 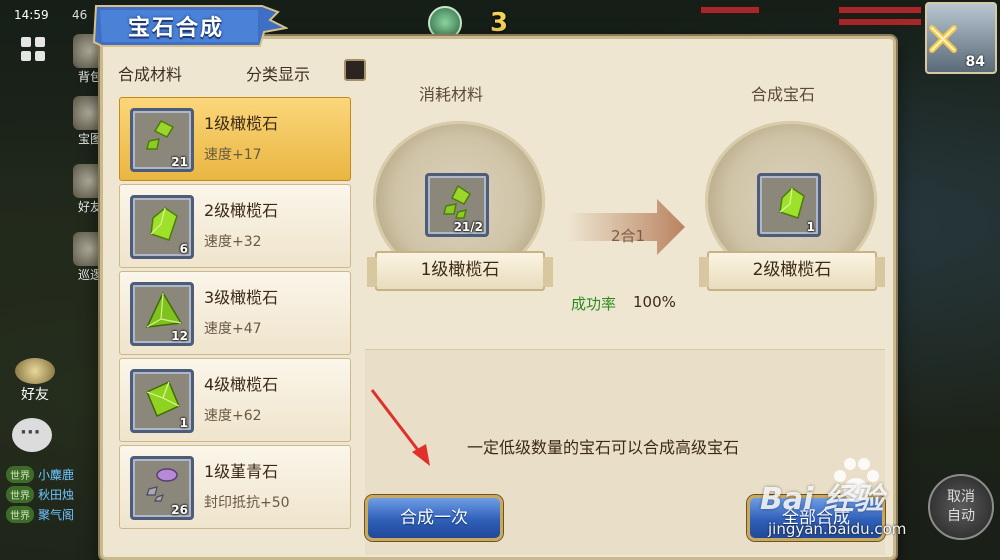 What do you see at coordinates (460, 271) in the screenshot?
I see `consume-gem-name-plate: 1级橄榄石` at bounding box center [460, 271].